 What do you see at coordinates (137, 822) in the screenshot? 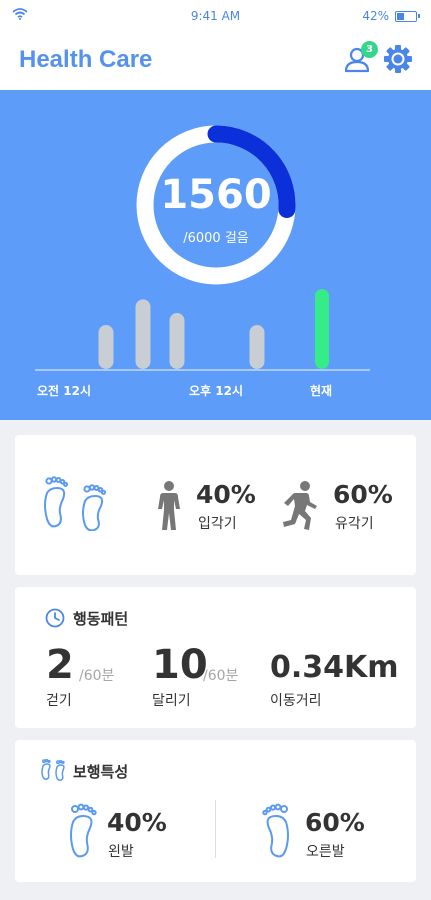
I see `left-foot-percent: 40%` at bounding box center [137, 822].